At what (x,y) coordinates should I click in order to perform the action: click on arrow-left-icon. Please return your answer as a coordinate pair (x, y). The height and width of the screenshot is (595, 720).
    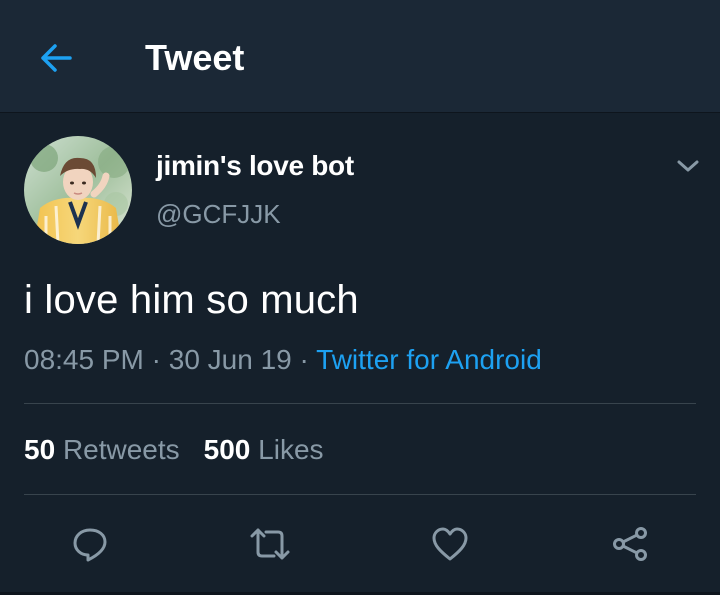
    Looking at the image, I should click on (56, 58).